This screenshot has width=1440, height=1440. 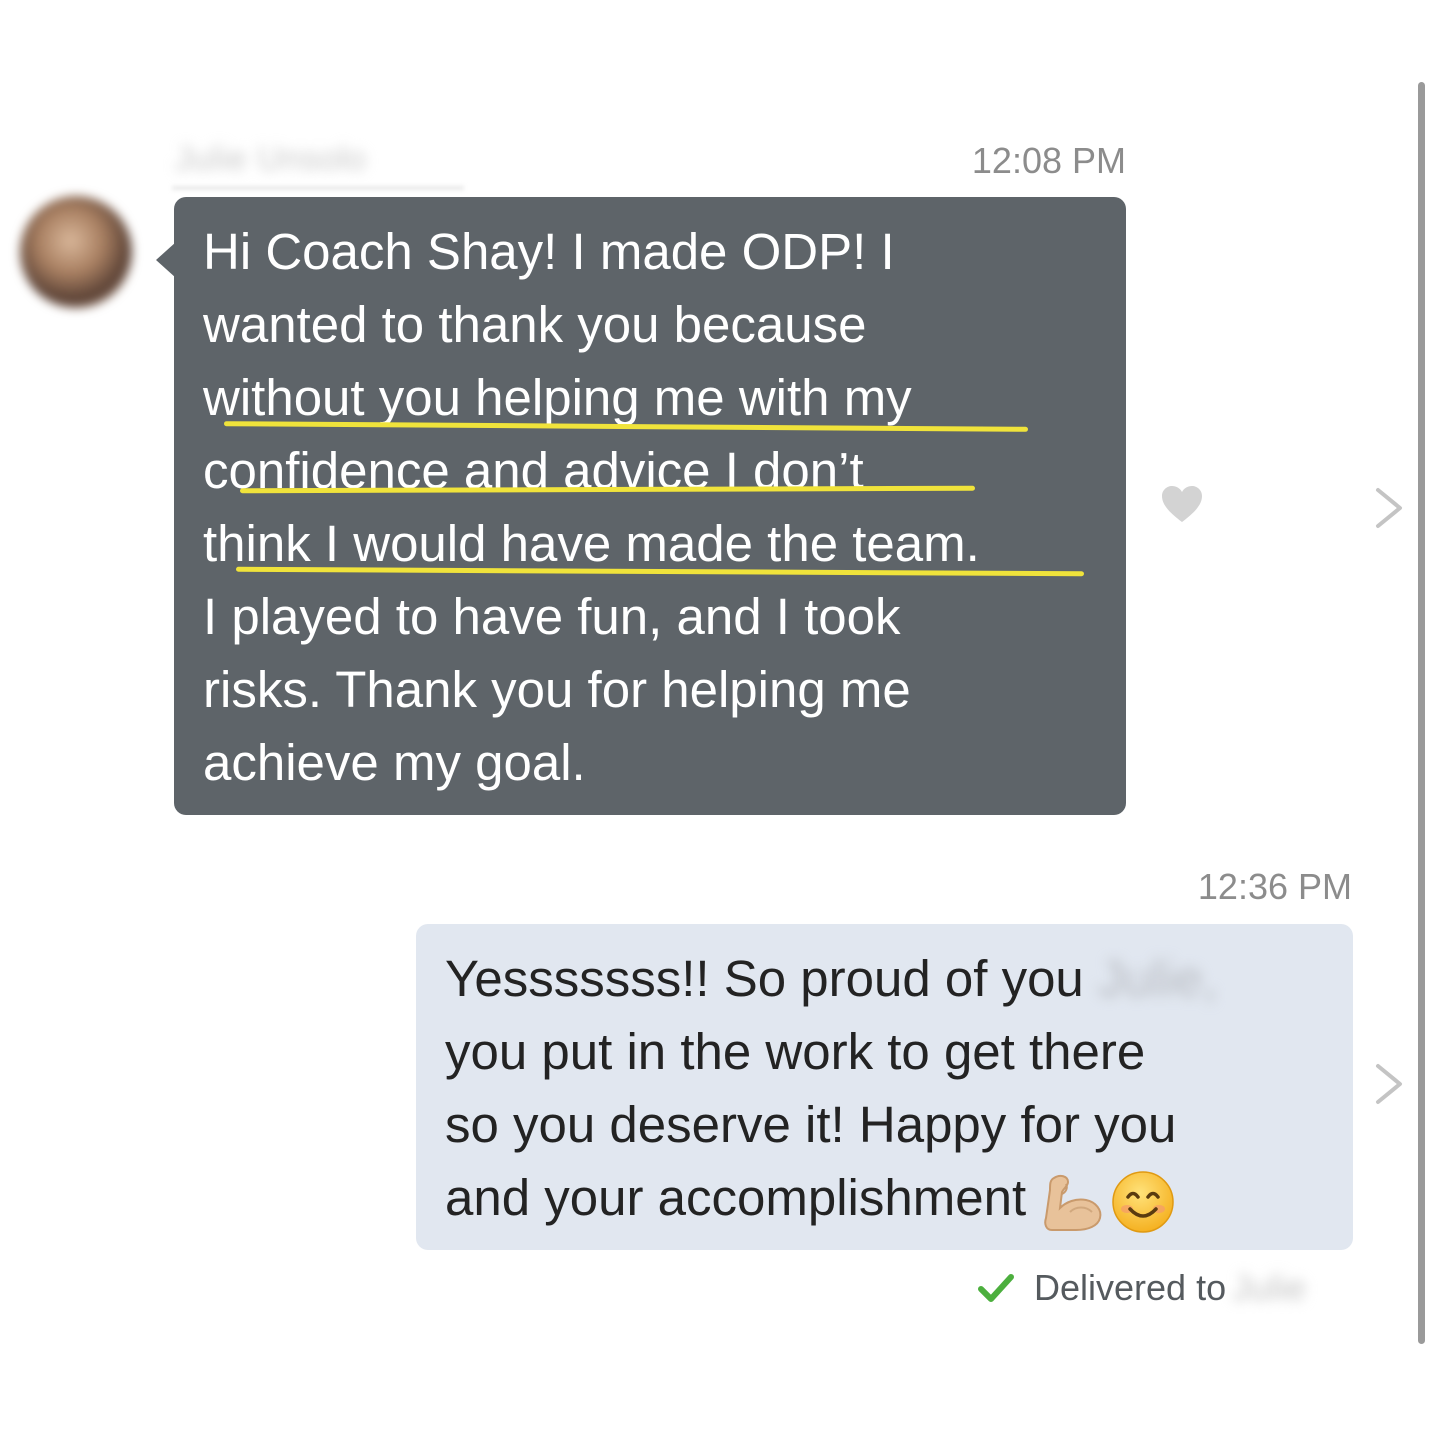 What do you see at coordinates (394, 762) in the screenshot?
I see `message-line: achieve my goal.` at bounding box center [394, 762].